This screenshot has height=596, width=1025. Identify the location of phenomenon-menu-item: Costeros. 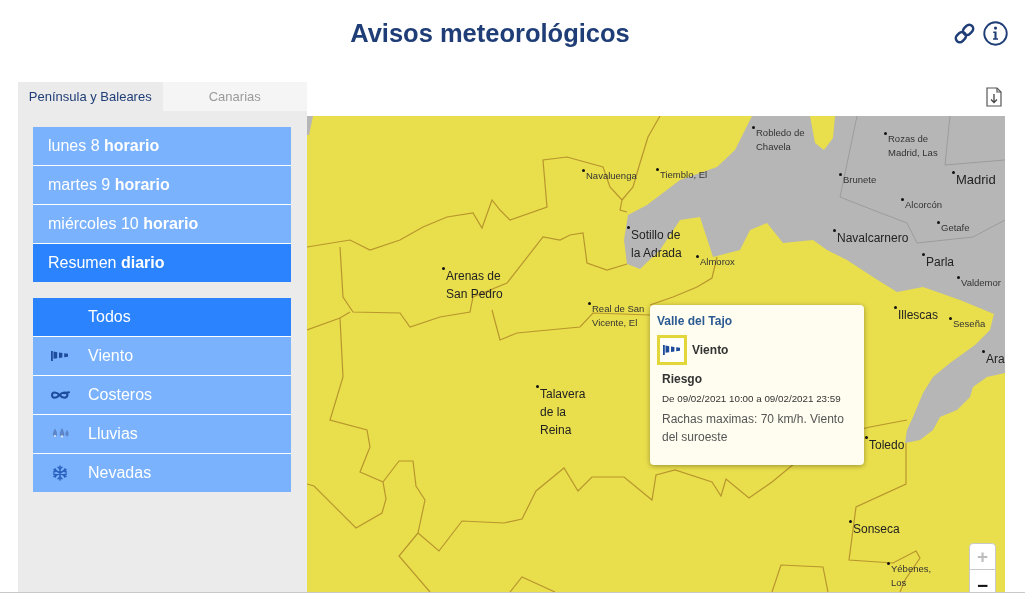
(162, 395).